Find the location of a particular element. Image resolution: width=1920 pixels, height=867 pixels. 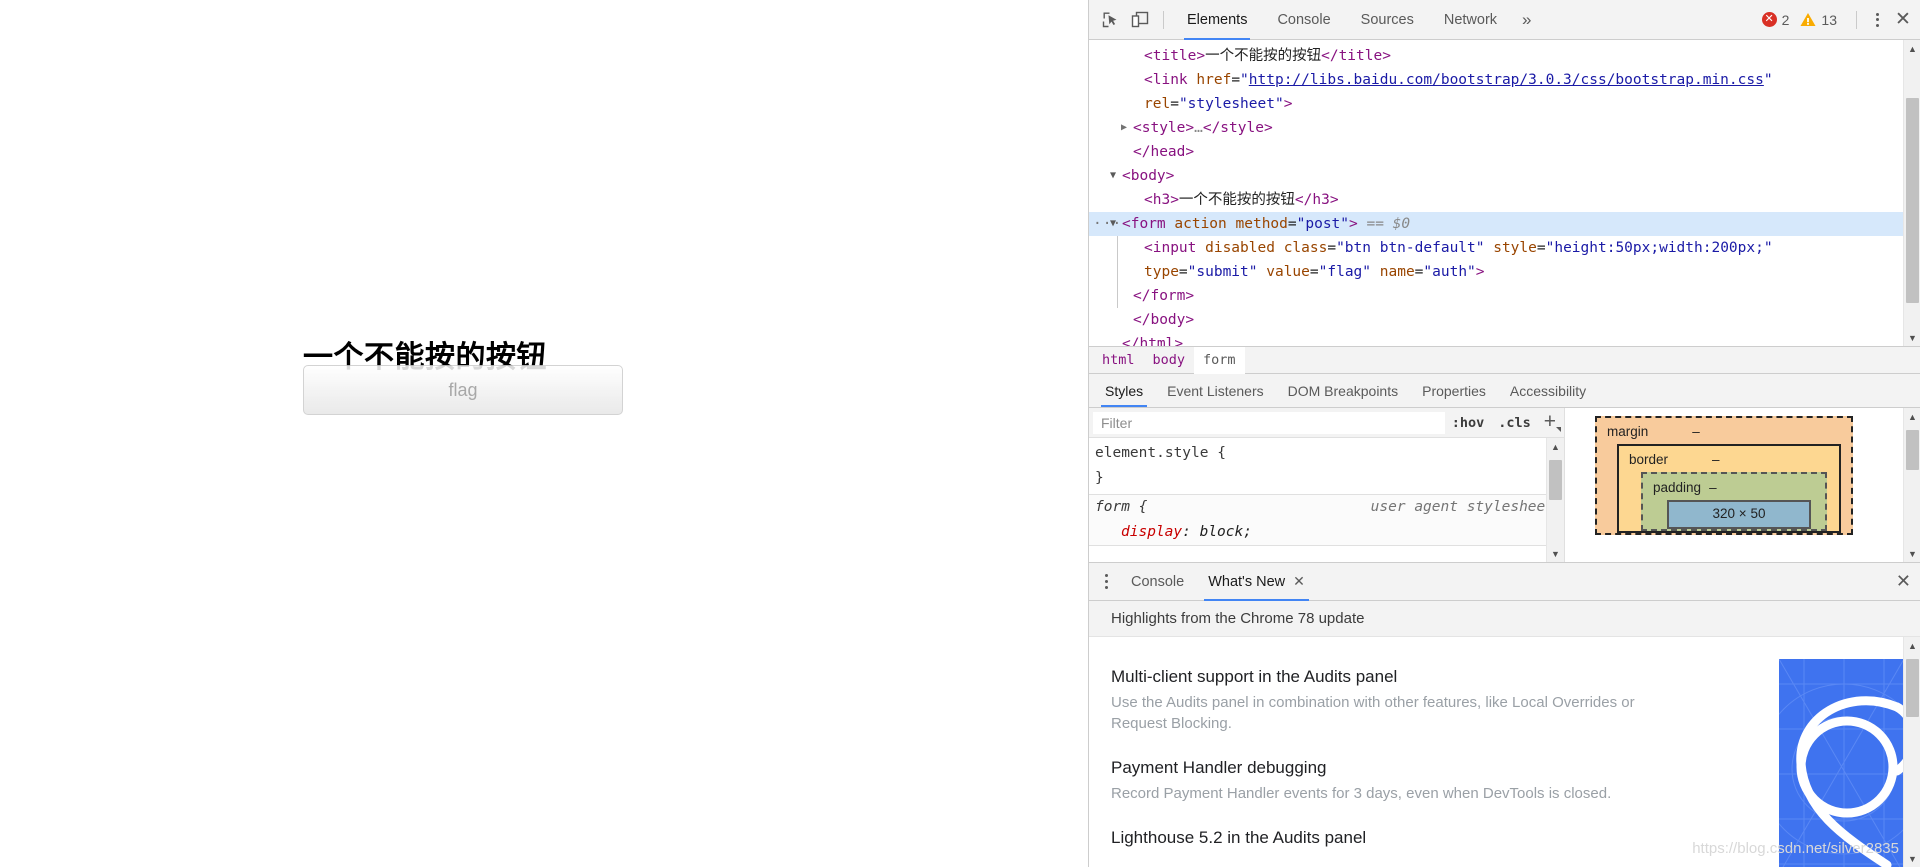

box-model-scroll-thumb is located at coordinates (1912, 450).